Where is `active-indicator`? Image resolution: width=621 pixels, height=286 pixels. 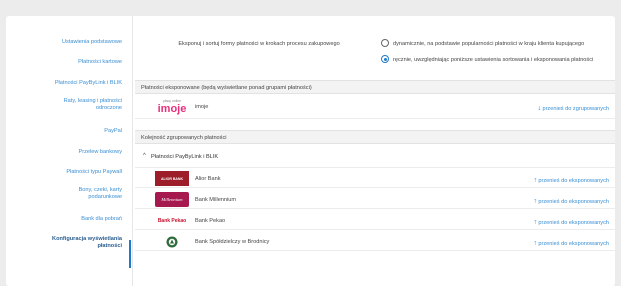
active-indicator is located at coordinates (130, 254).